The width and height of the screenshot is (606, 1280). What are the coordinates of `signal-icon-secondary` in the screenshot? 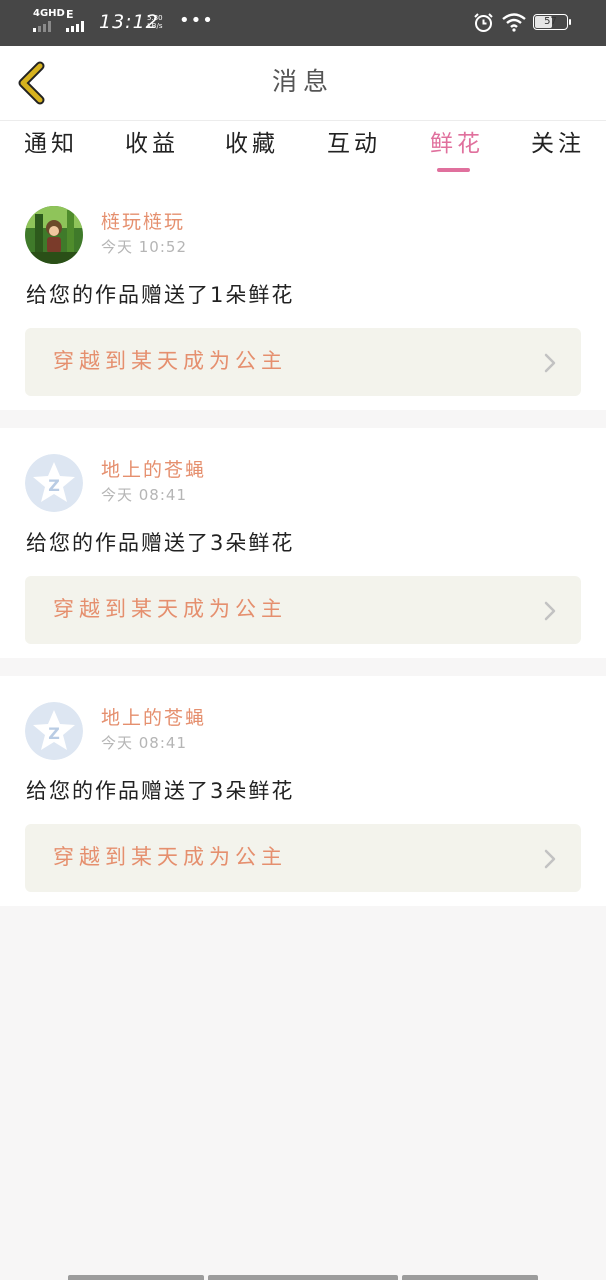 It's located at (75, 26).